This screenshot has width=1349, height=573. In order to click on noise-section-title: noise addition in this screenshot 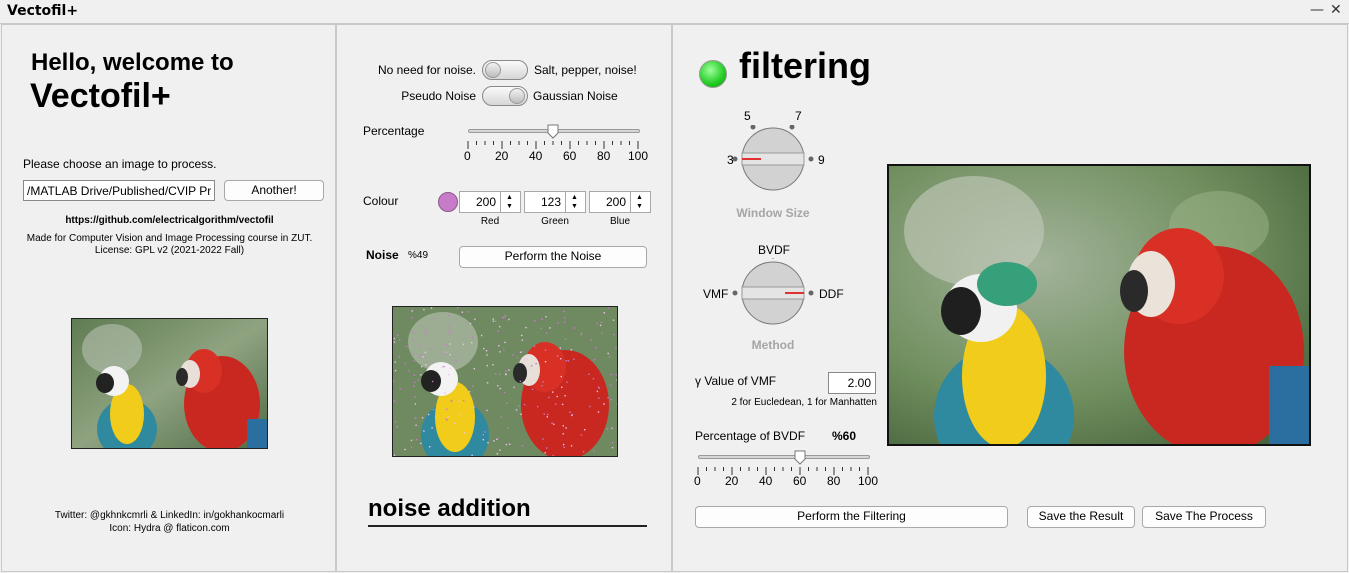, I will do `click(449, 508)`.